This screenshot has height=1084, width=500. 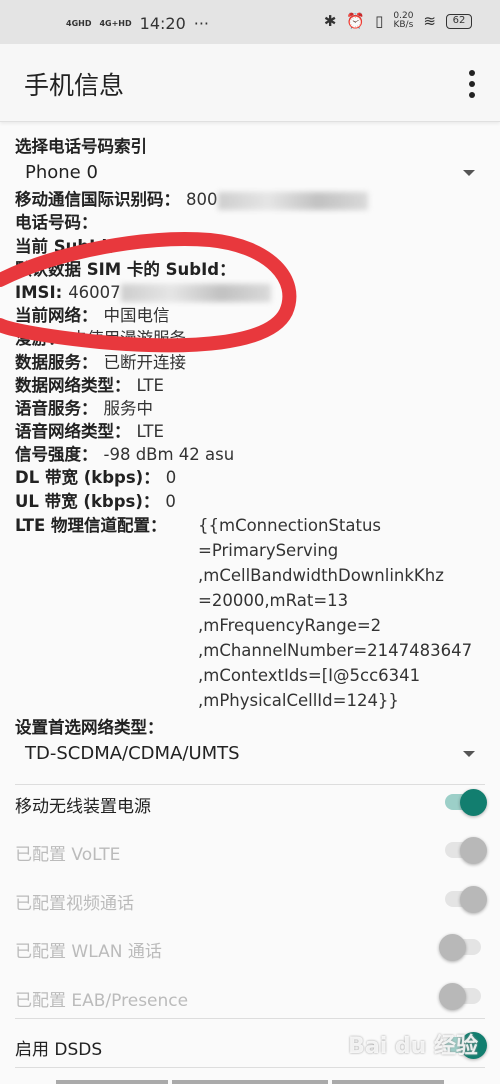 What do you see at coordinates (115, 23) in the screenshot?
I see `signal-icon-2: 4G+HD` at bounding box center [115, 23].